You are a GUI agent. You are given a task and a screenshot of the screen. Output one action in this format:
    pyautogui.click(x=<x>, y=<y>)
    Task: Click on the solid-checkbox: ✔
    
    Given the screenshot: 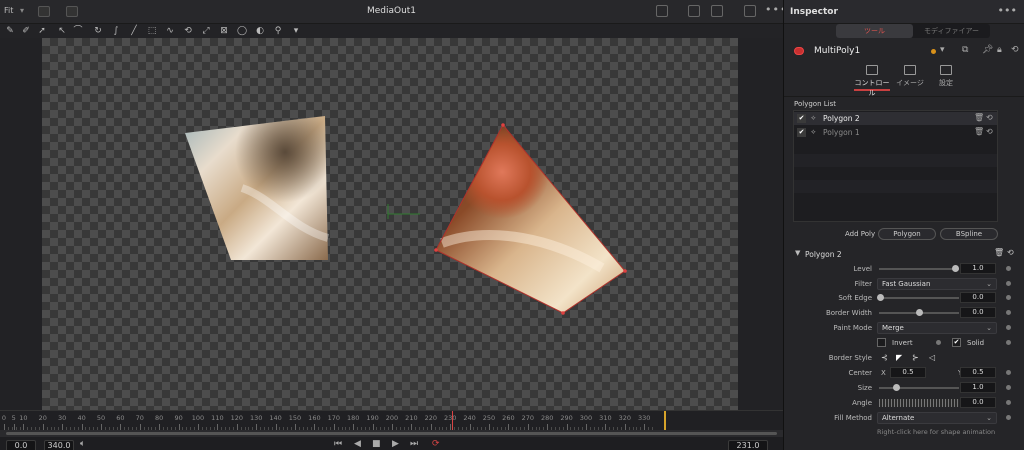 What is the action you would take?
    pyautogui.click(x=956, y=342)
    